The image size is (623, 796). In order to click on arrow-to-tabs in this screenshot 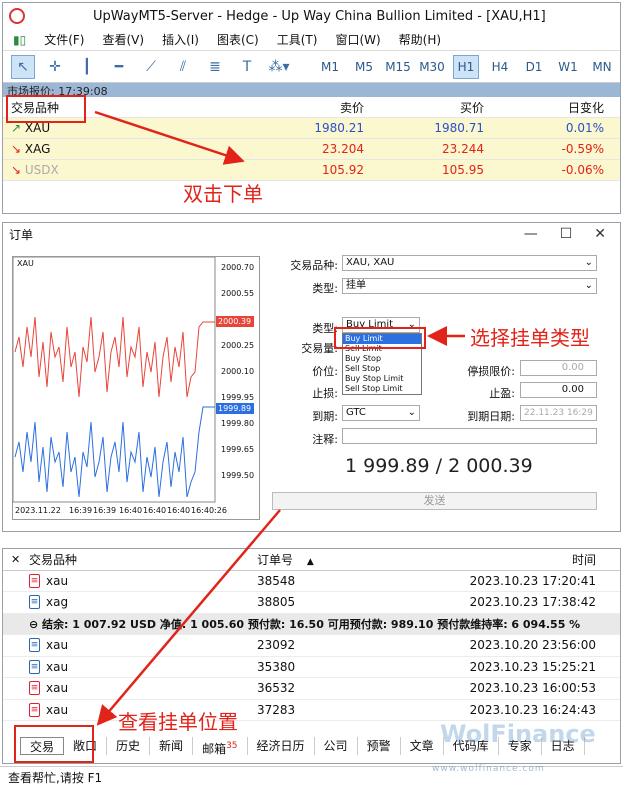, I will do `click(188, 617)`.